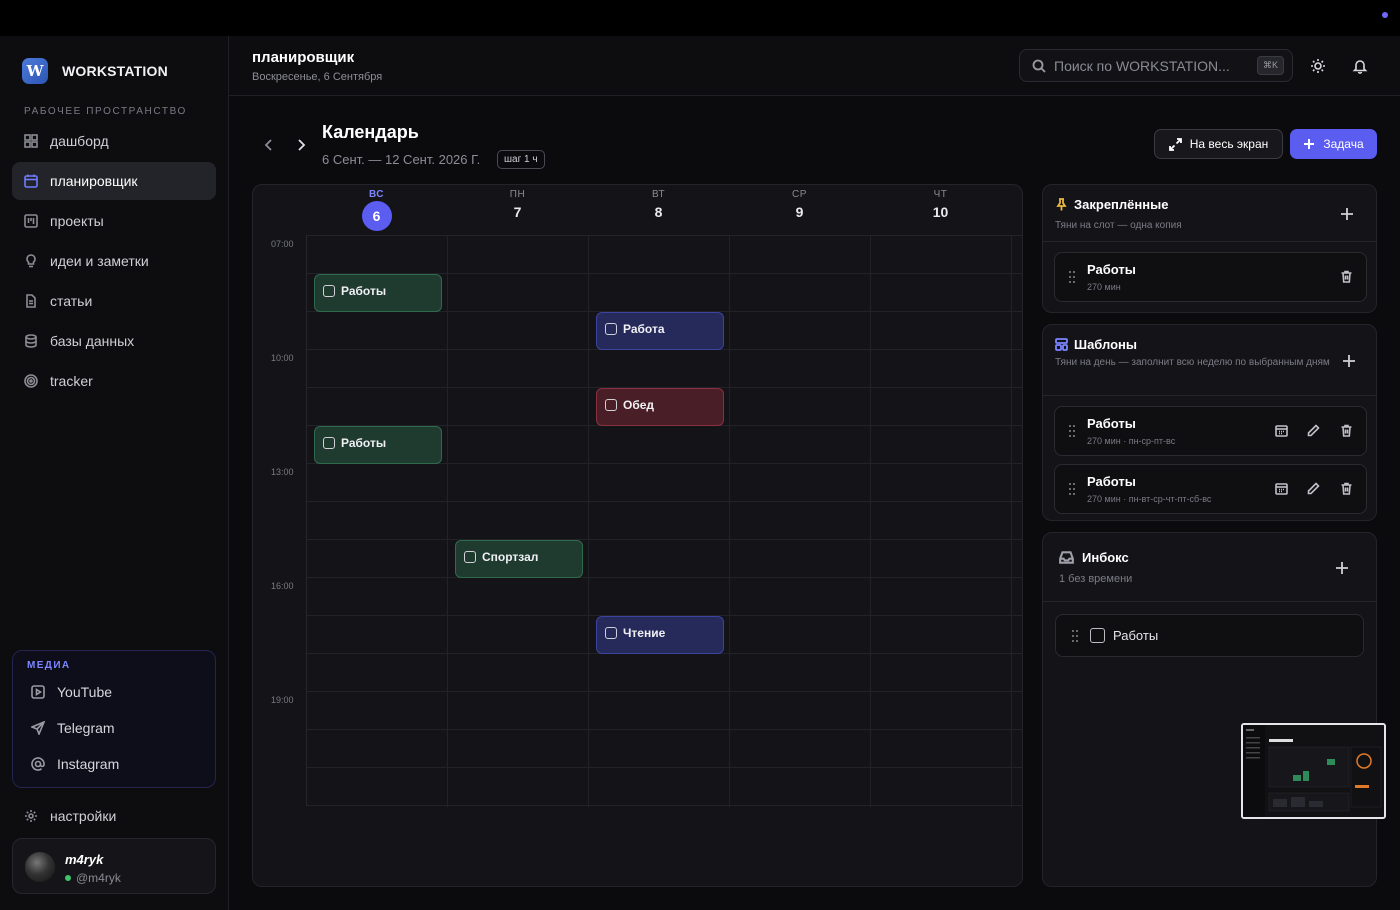  Describe the element at coordinates (1105, 557) in the screenshot. I see `inbox-title-text: Инбокс` at that location.